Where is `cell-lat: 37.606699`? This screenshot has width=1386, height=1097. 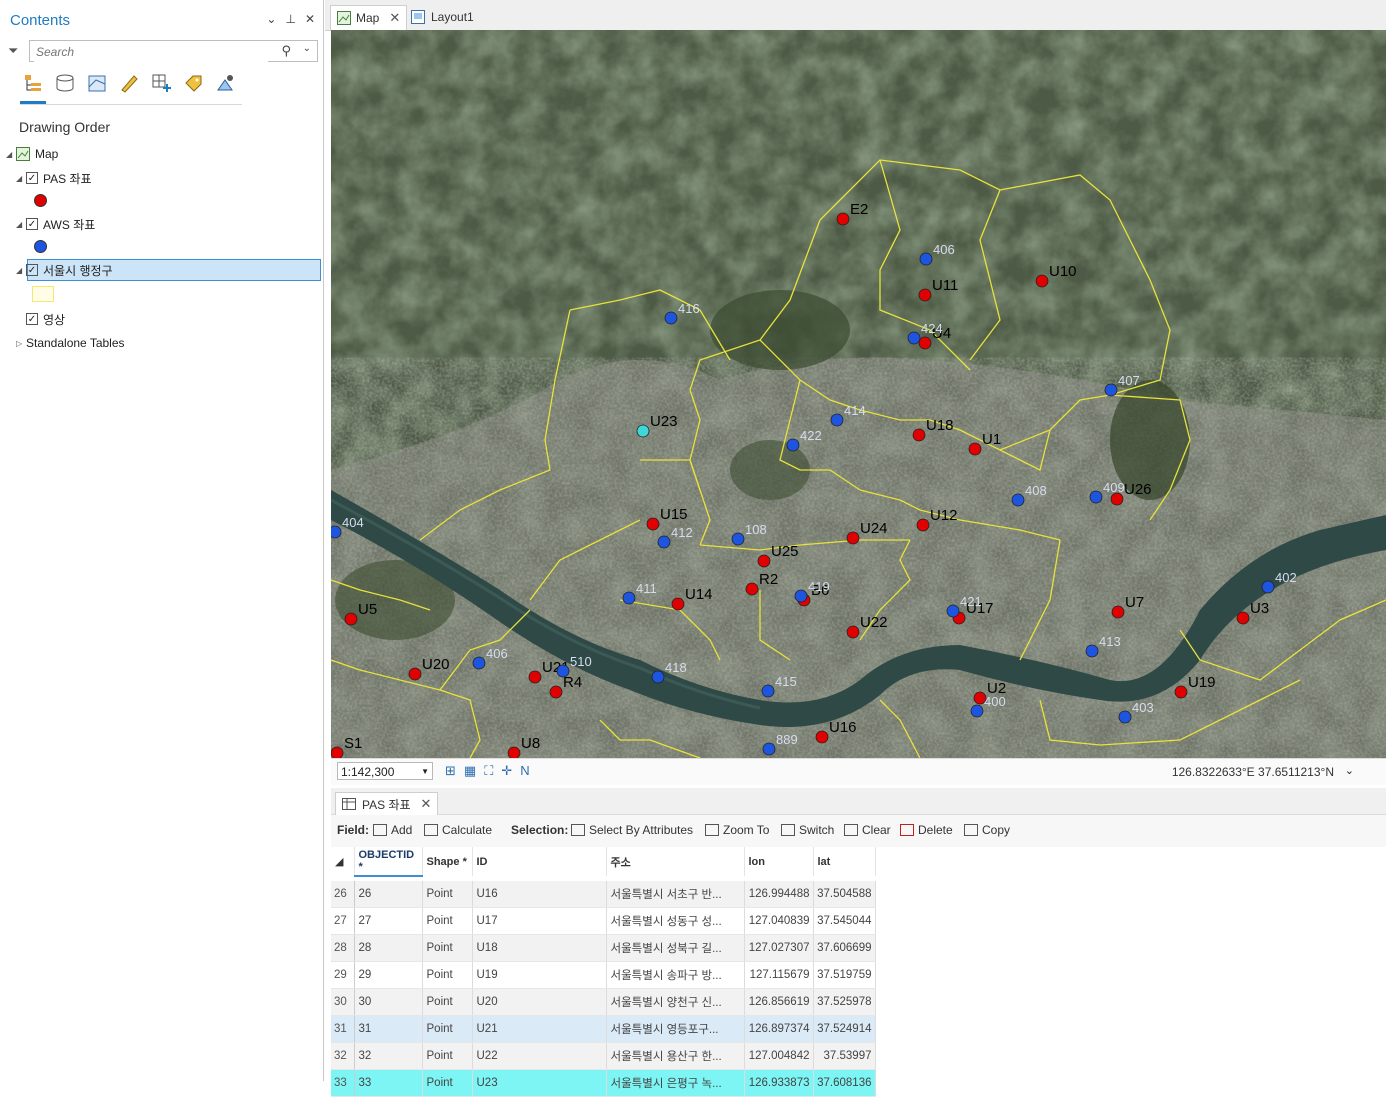 cell-lat: 37.606699 is located at coordinates (844, 948).